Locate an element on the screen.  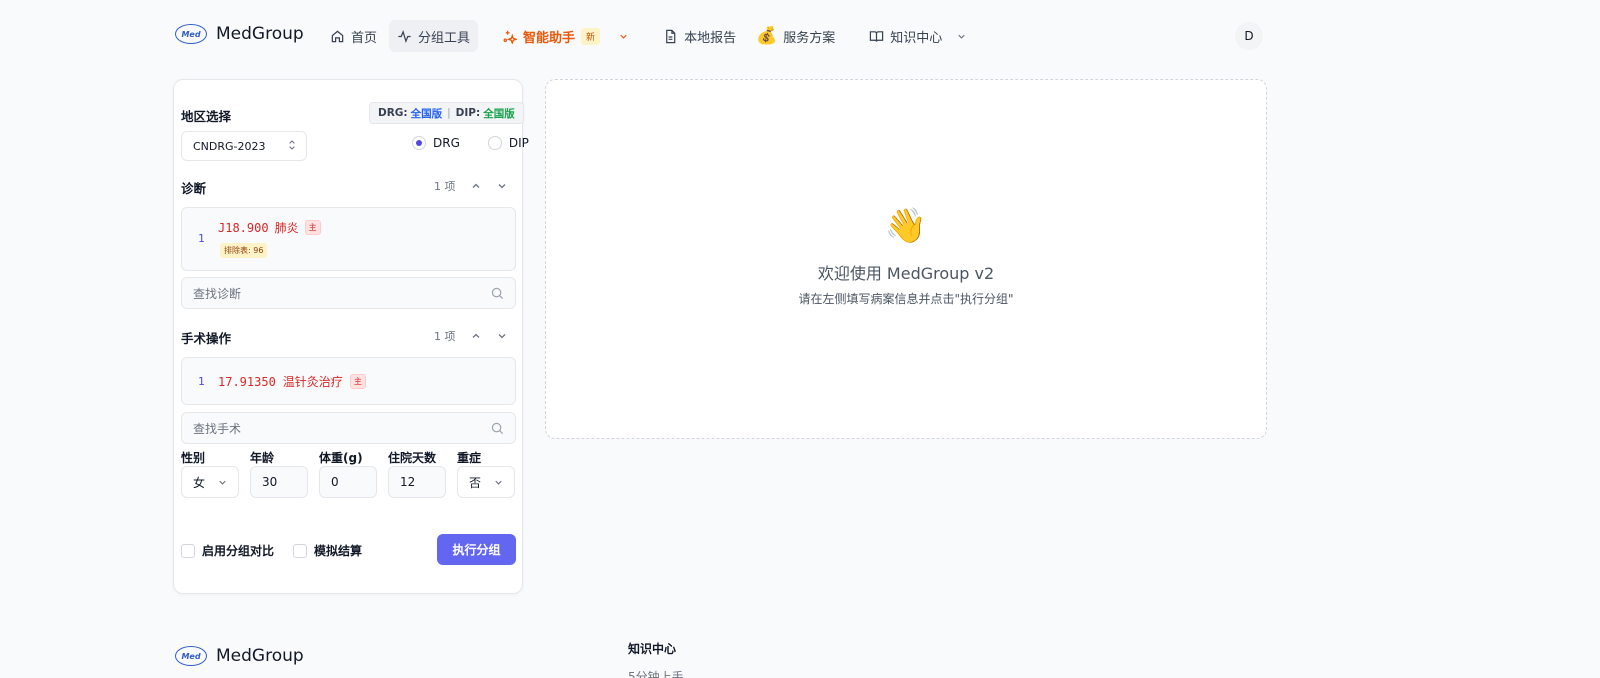
nav-home: 首页 is located at coordinates (353, 36).